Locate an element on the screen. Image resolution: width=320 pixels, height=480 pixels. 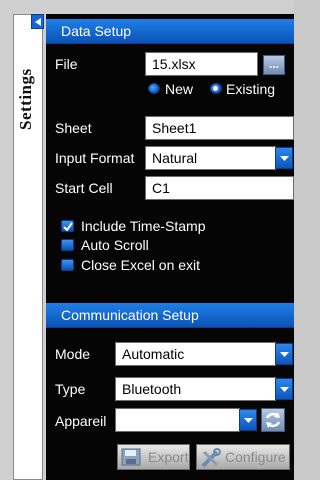
communication-setup-header: Communication Setup is located at coordinates (170, 315).